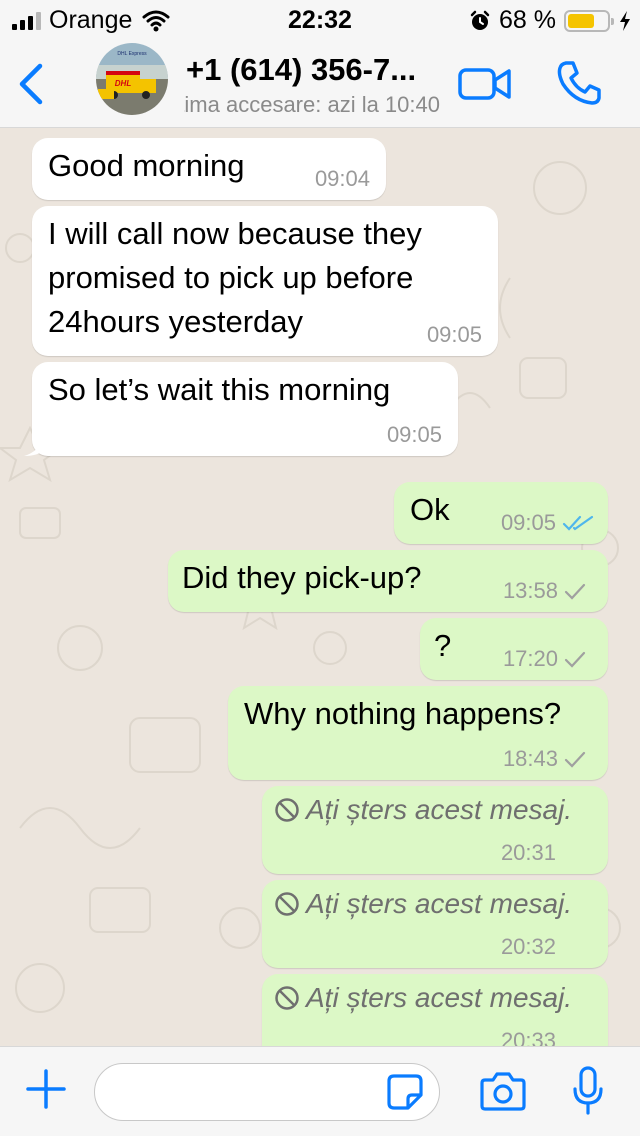 The width and height of the screenshot is (640, 1136). What do you see at coordinates (430, 509) in the screenshot?
I see `message-text: Ok` at bounding box center [430, 509].